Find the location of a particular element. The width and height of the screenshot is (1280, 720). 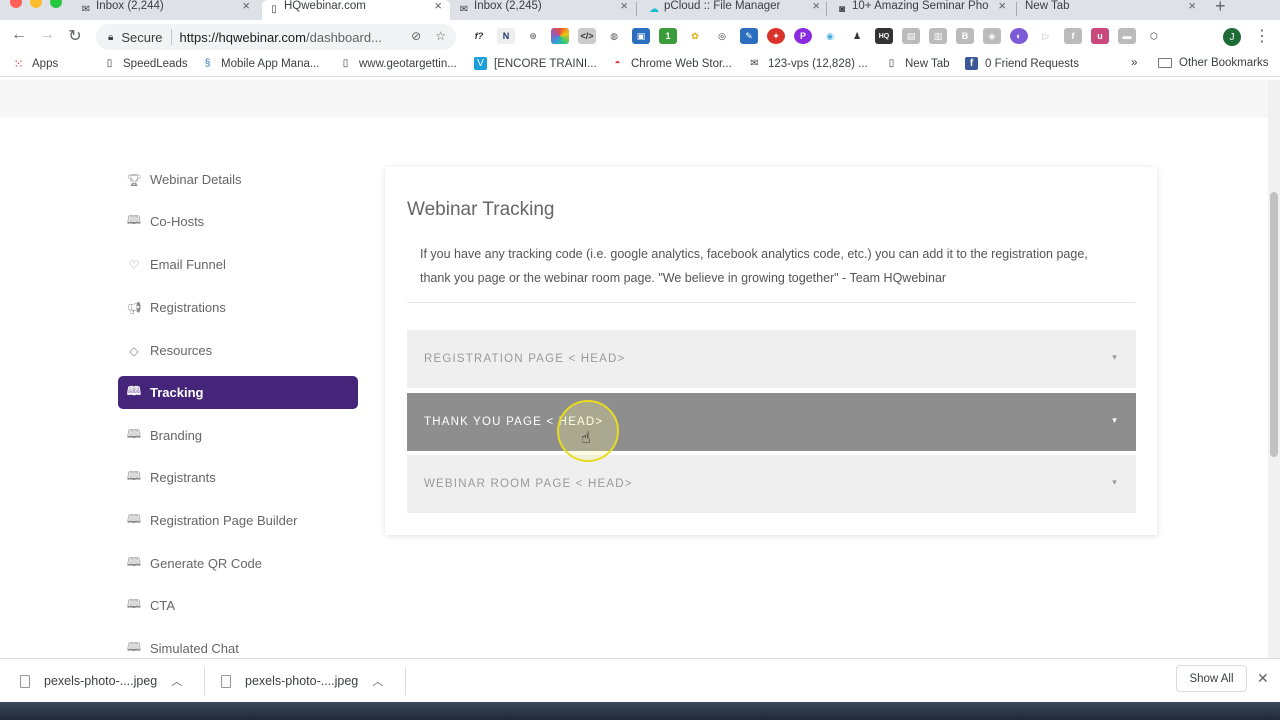

sidebar-item-label: Registrations is located at coordinates (188, 307).